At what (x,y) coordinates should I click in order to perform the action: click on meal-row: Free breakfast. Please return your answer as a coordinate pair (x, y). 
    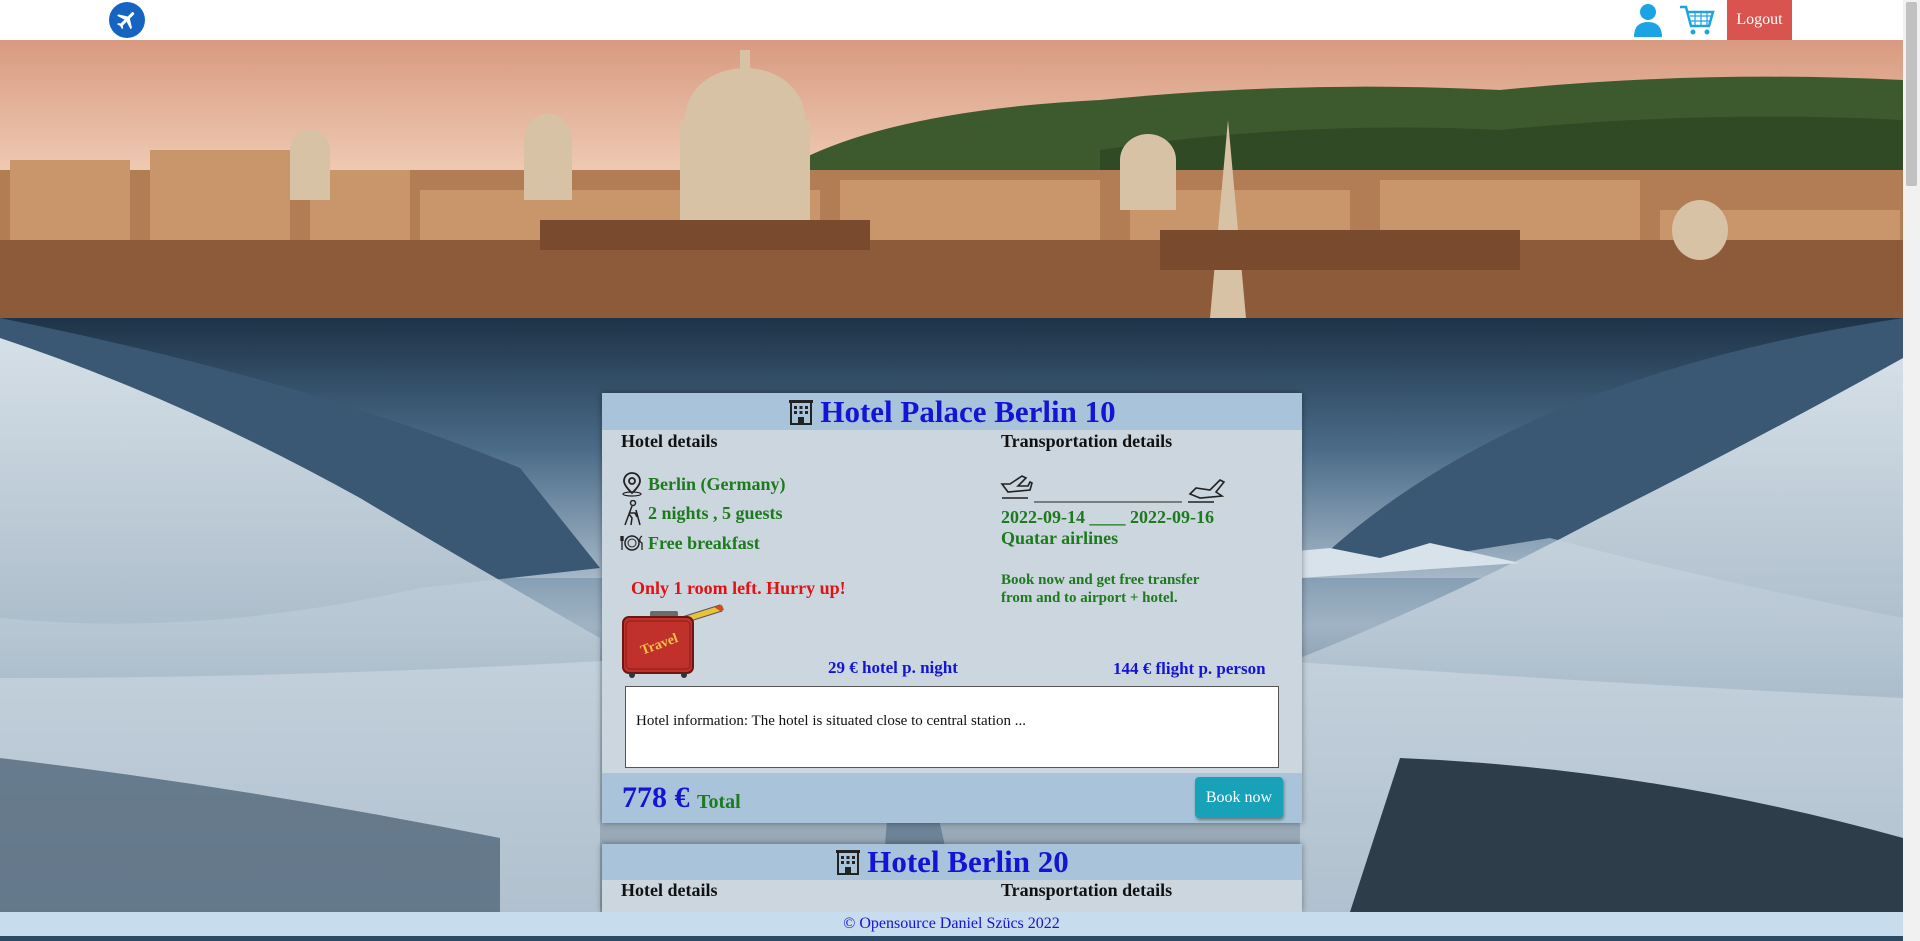
    Looking at the image, I should click on (690, 543).